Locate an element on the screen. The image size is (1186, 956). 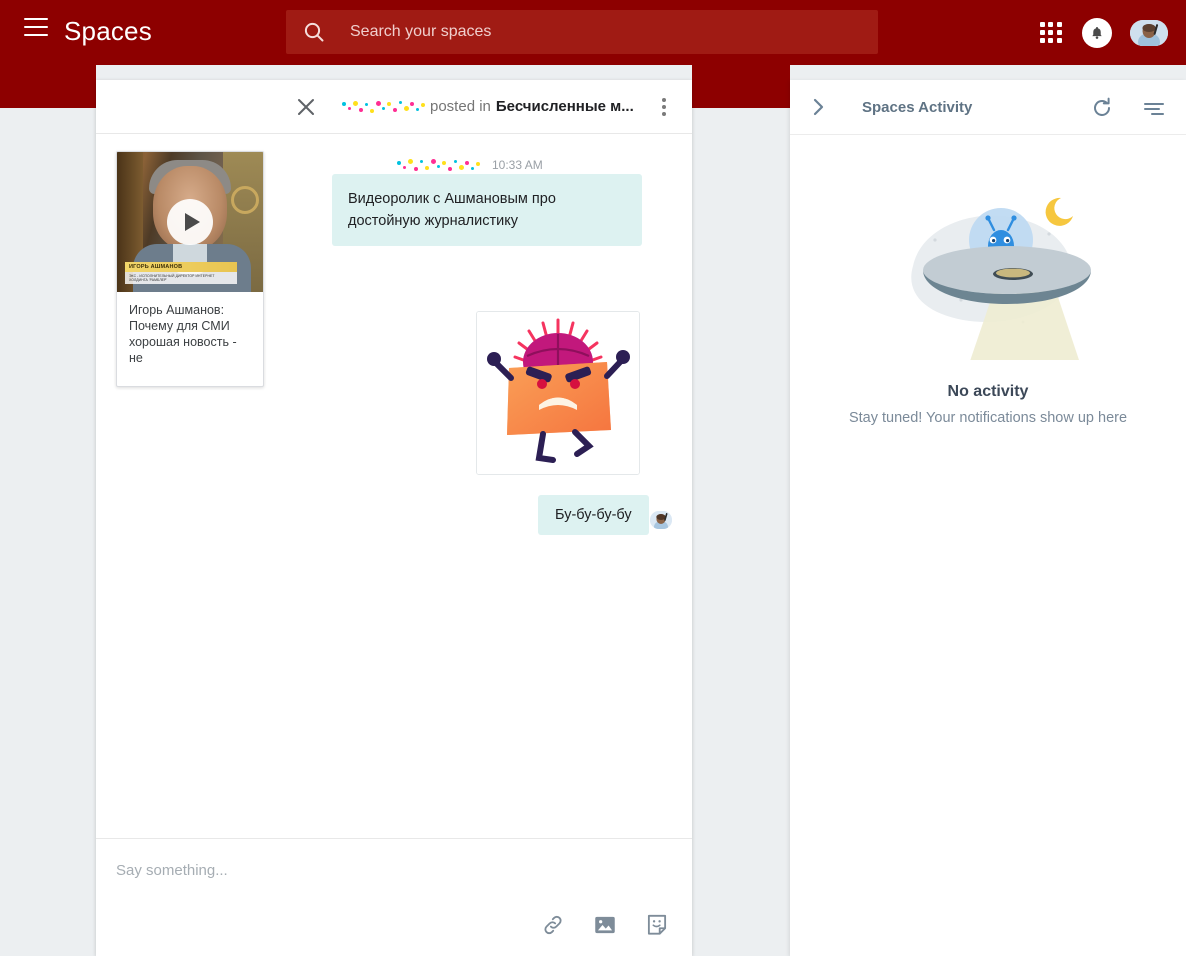
refresh-icon is located at coordinates (1102, 108).